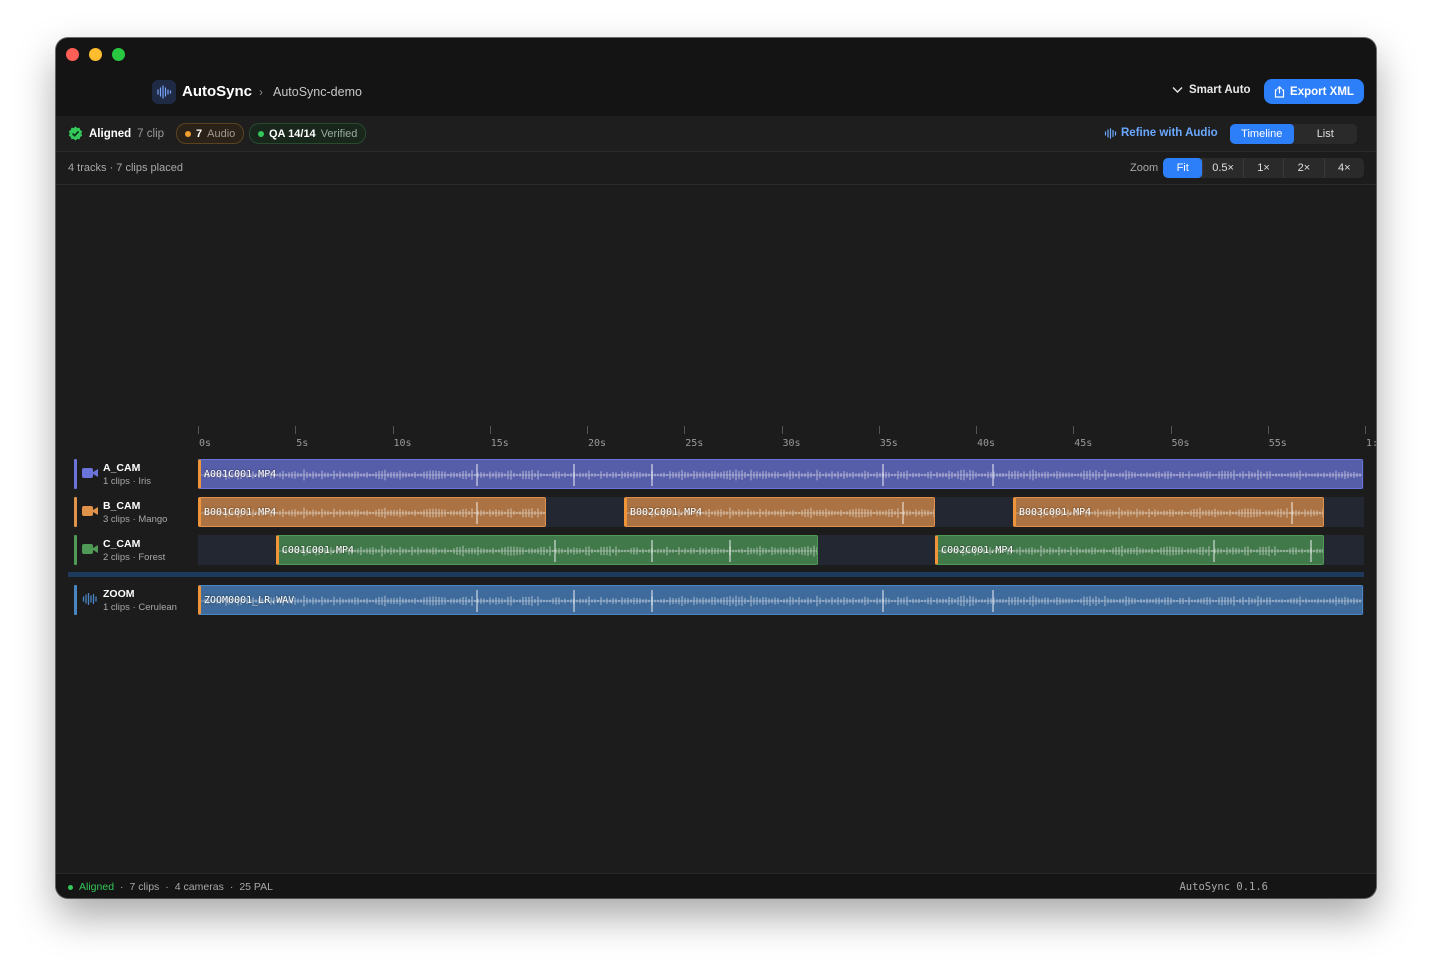 This screenshot has height=972, width=1432. I want to click on view-switcher: Timeline List, so click(1293, 134).